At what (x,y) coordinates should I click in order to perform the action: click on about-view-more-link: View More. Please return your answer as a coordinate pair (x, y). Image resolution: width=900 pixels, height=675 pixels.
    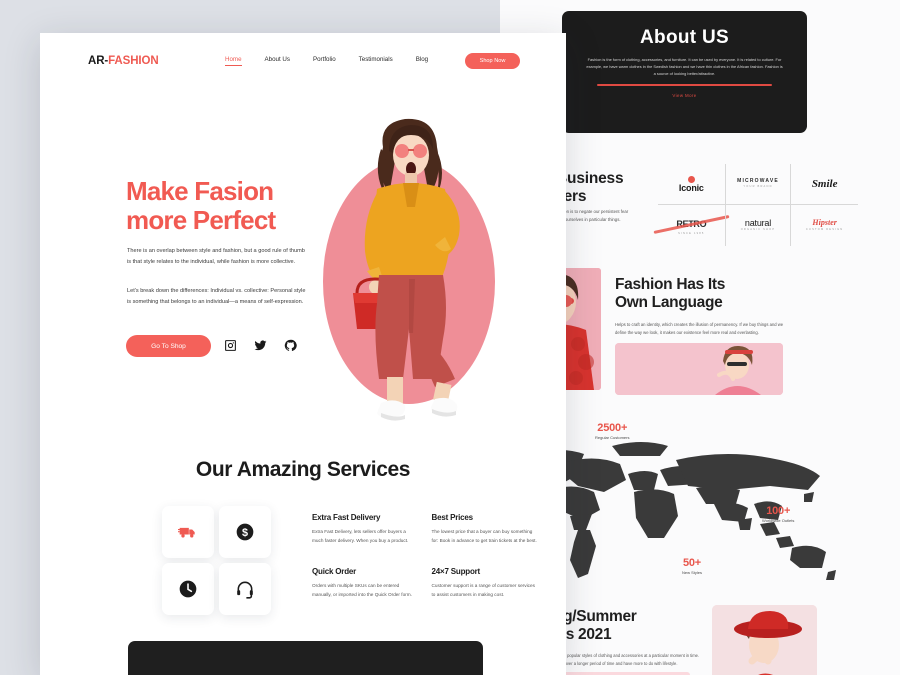
    Looking at the image, I should click on (684, 95).